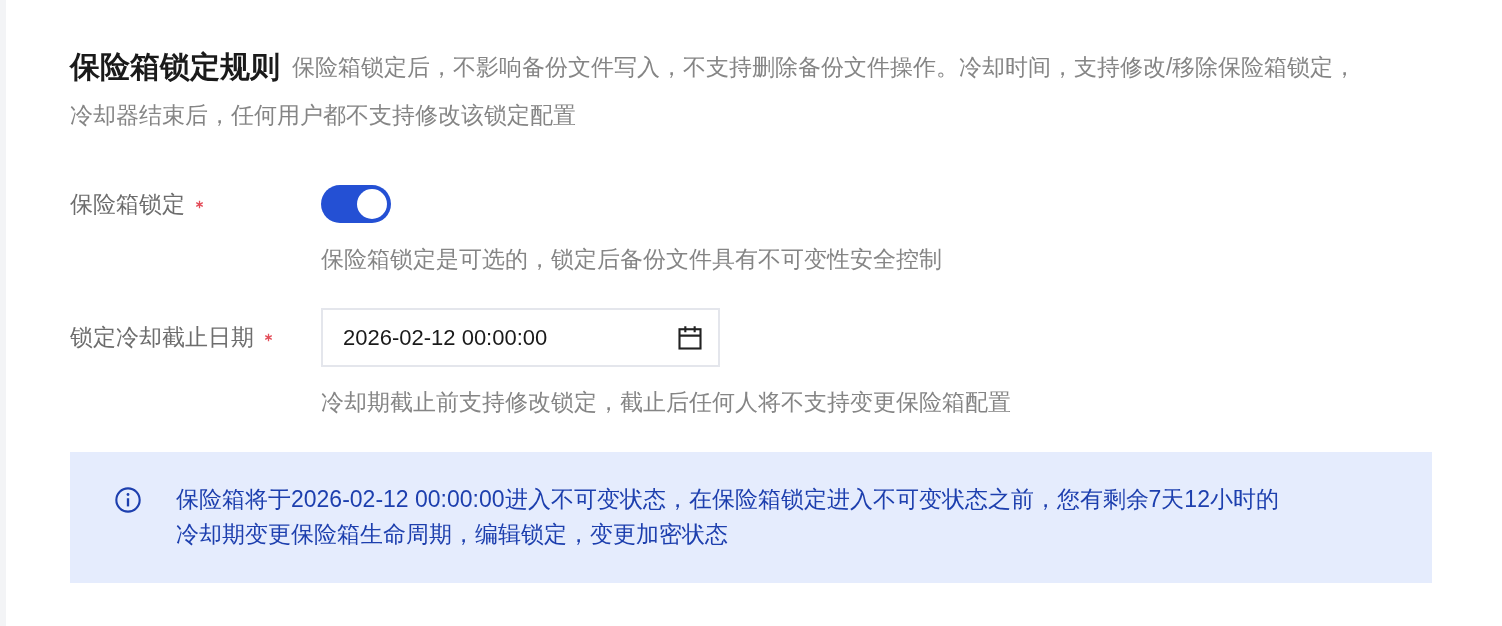 The height and width of the screenshot is (626, 1502). Describe the element at coordinates (690, 337) in the screenshot. I see `calendar-icon` at that location.